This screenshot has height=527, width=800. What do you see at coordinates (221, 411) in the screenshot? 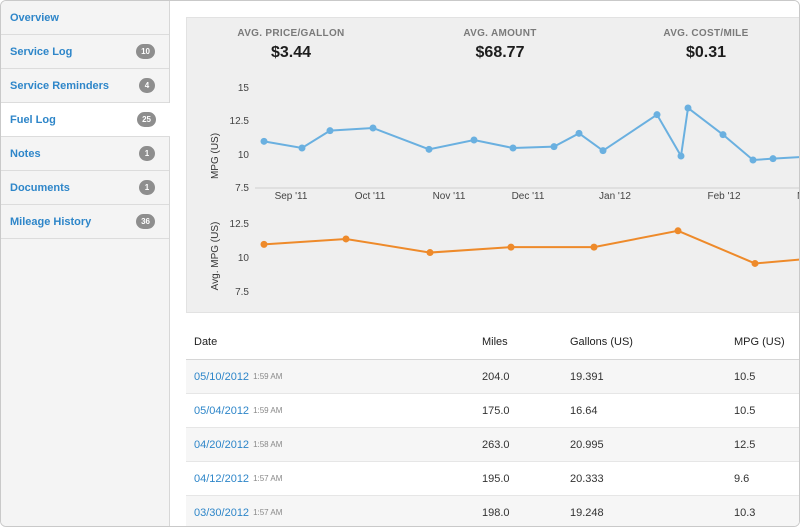
I see `date-link: 05/04/2012` at bounding box center [221, 411].